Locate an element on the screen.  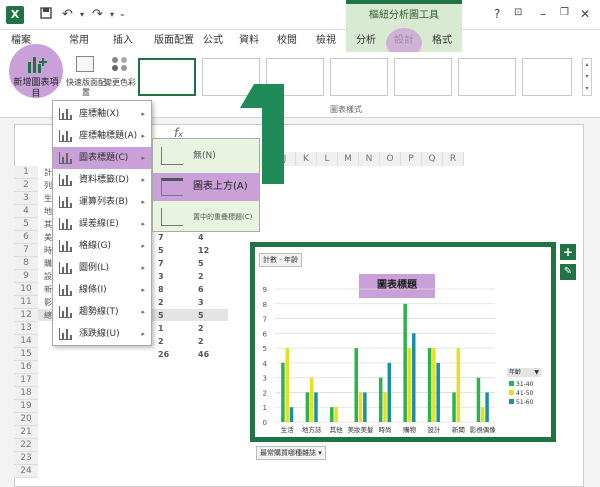
row-header: 14 is located at coordinates (26, 341).